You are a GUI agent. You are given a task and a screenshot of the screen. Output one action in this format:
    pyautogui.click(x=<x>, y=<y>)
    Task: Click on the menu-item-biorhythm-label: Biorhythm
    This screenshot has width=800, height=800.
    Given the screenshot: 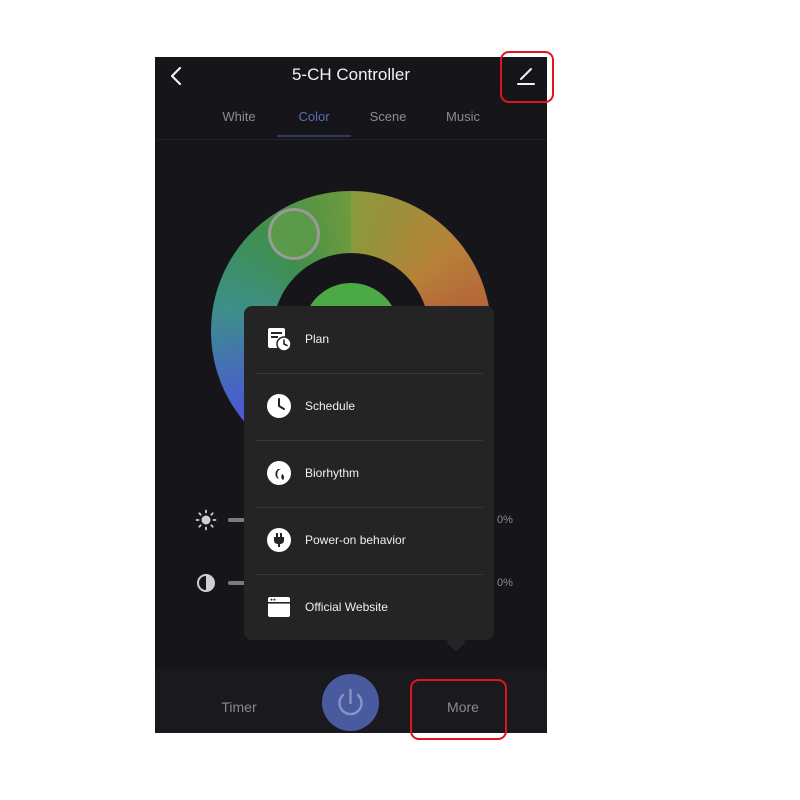 What is the action you would take?
    pyautogui.click(x=332, y=473)
    